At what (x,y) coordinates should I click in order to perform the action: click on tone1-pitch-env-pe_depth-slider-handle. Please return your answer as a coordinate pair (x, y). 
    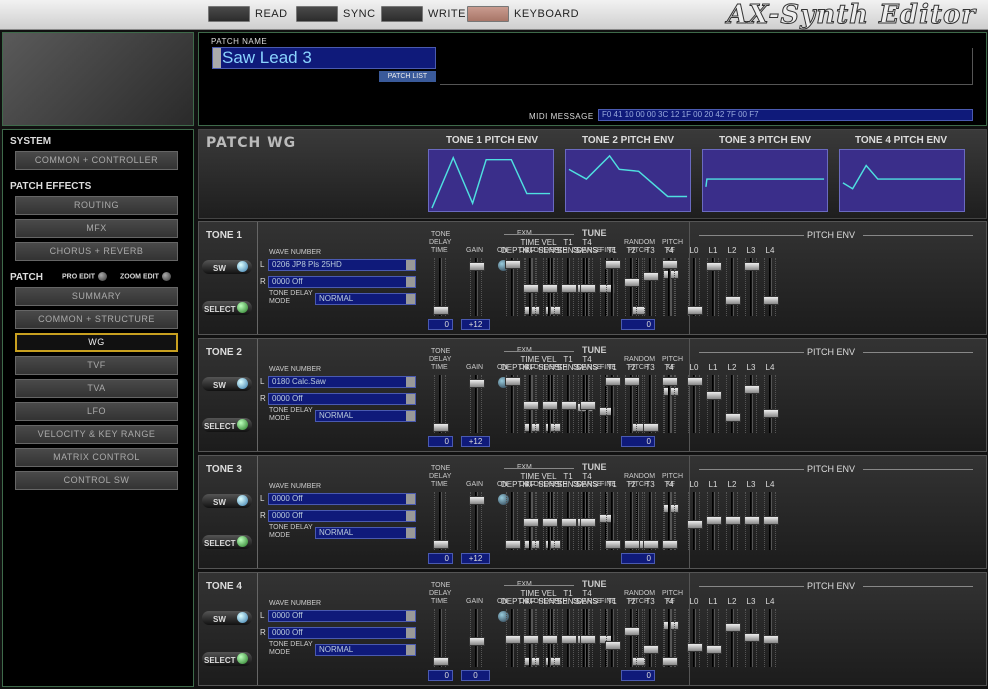
    Looking at the image, I should click on (513, 264).